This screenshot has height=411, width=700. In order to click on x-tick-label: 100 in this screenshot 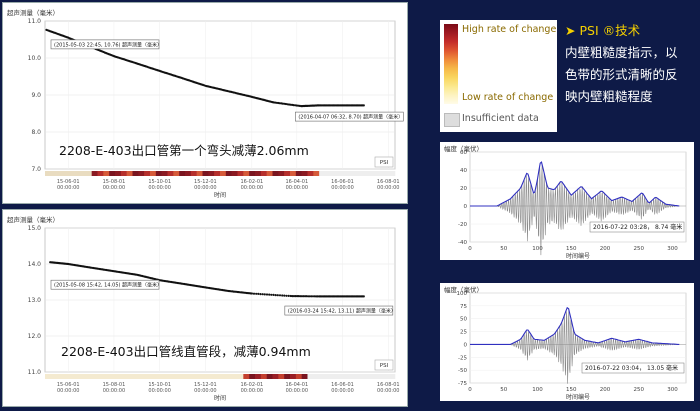, I will do `click(537, 390)`.